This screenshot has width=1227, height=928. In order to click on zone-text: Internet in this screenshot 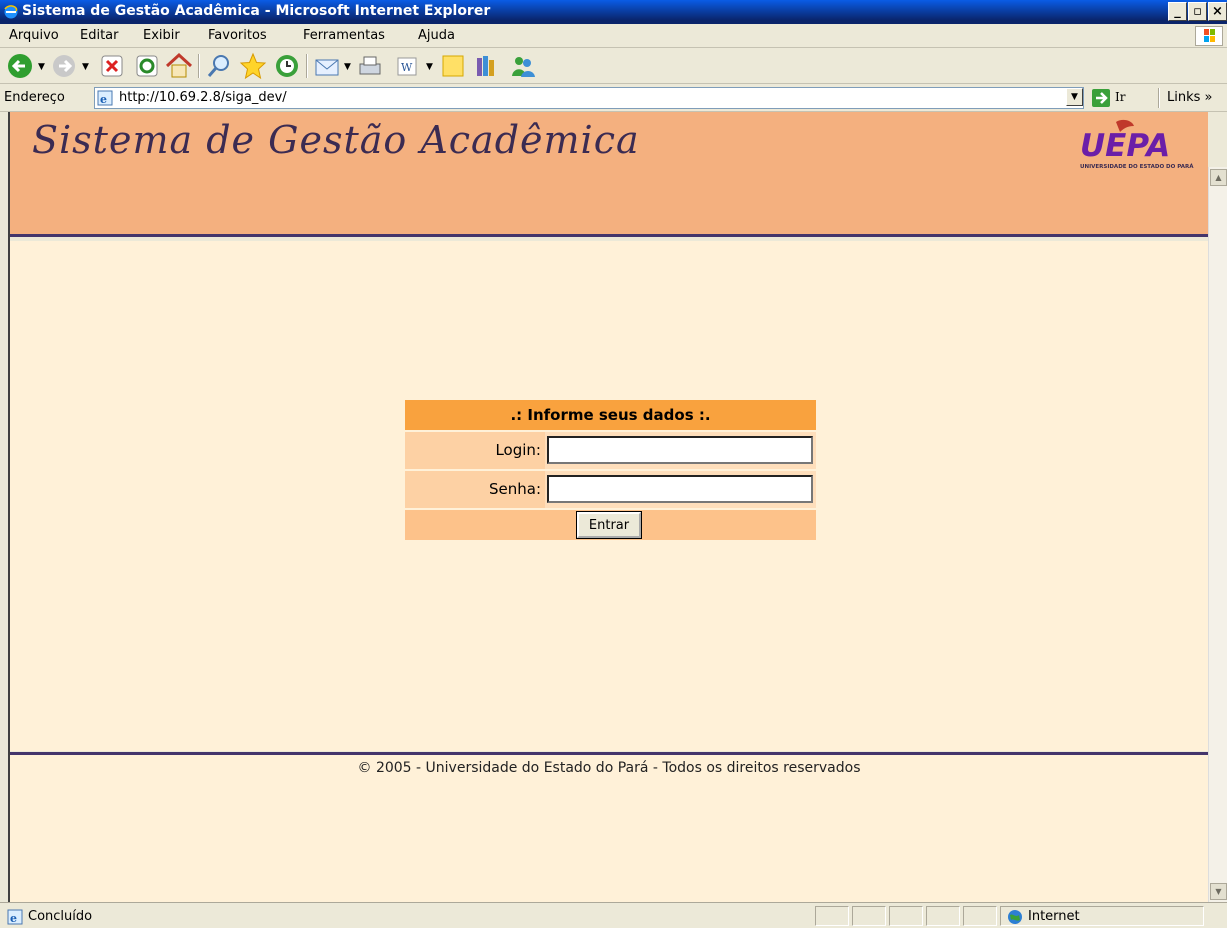, I will do `click(1054, 916)`.